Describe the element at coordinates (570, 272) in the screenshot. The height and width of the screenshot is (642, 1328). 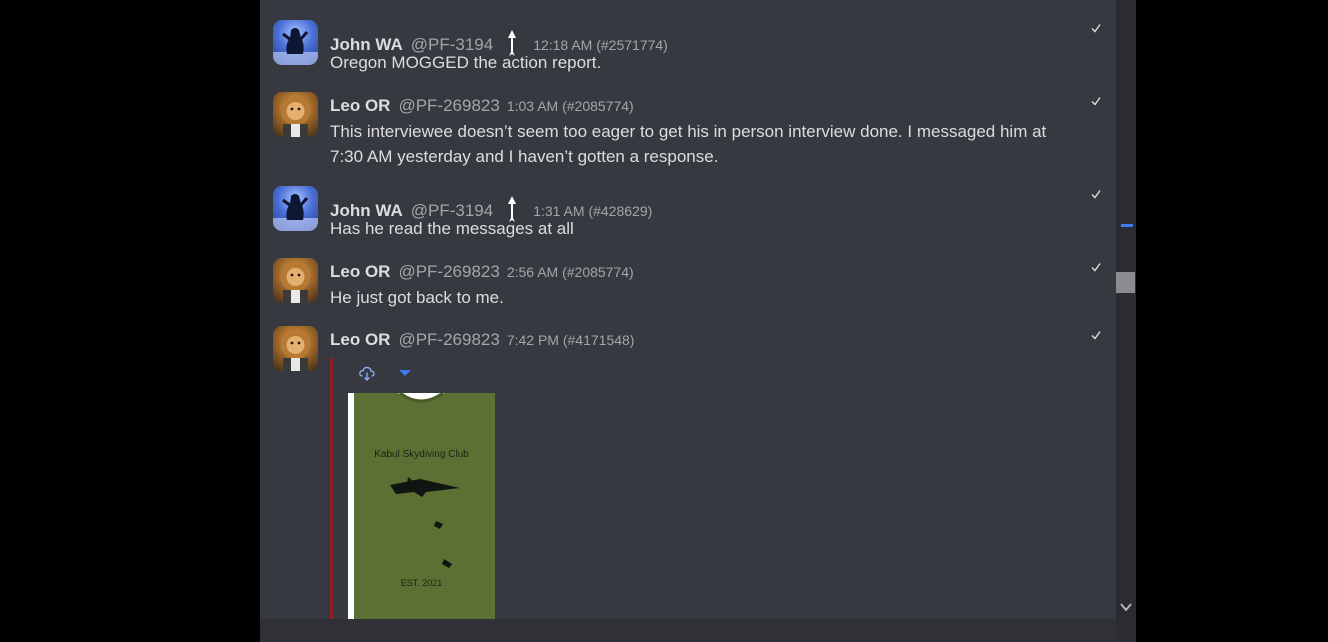
I see `message-timestamp: 2:56 AM (#2085774)` at that location.